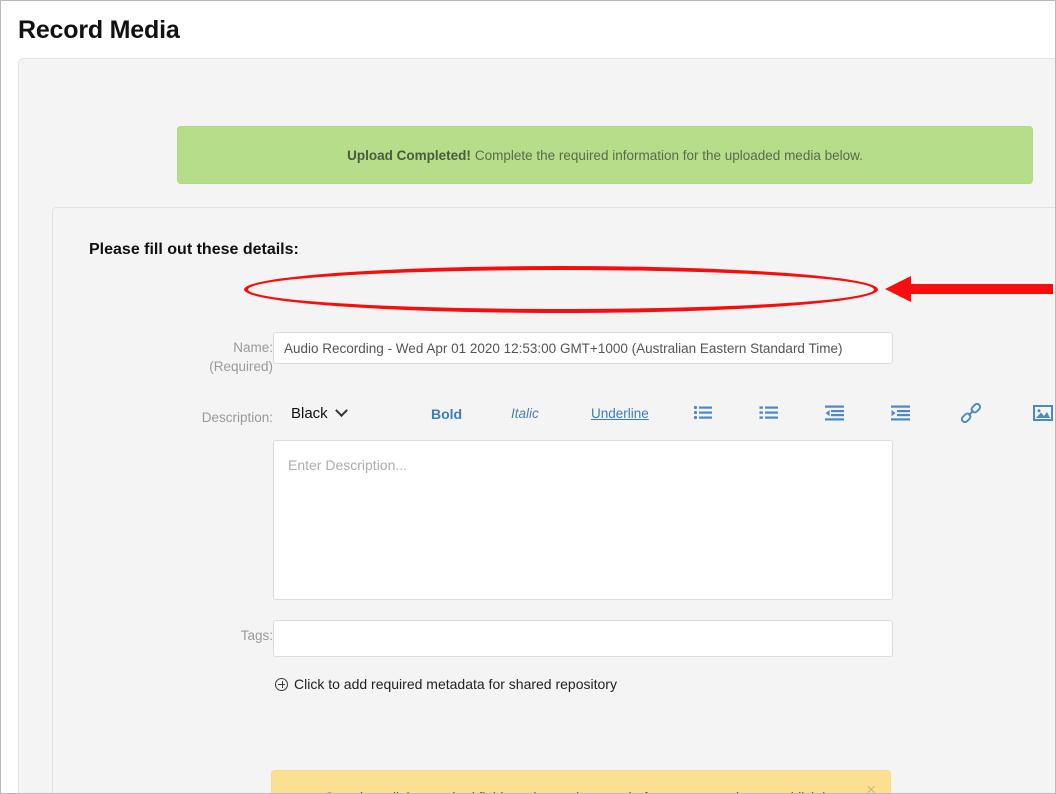 The height and width of the screenshot is (794, 1056). Describe the element at coordinates (341, 411) in the screenshot. I see `chevron-down-icon` at that location.